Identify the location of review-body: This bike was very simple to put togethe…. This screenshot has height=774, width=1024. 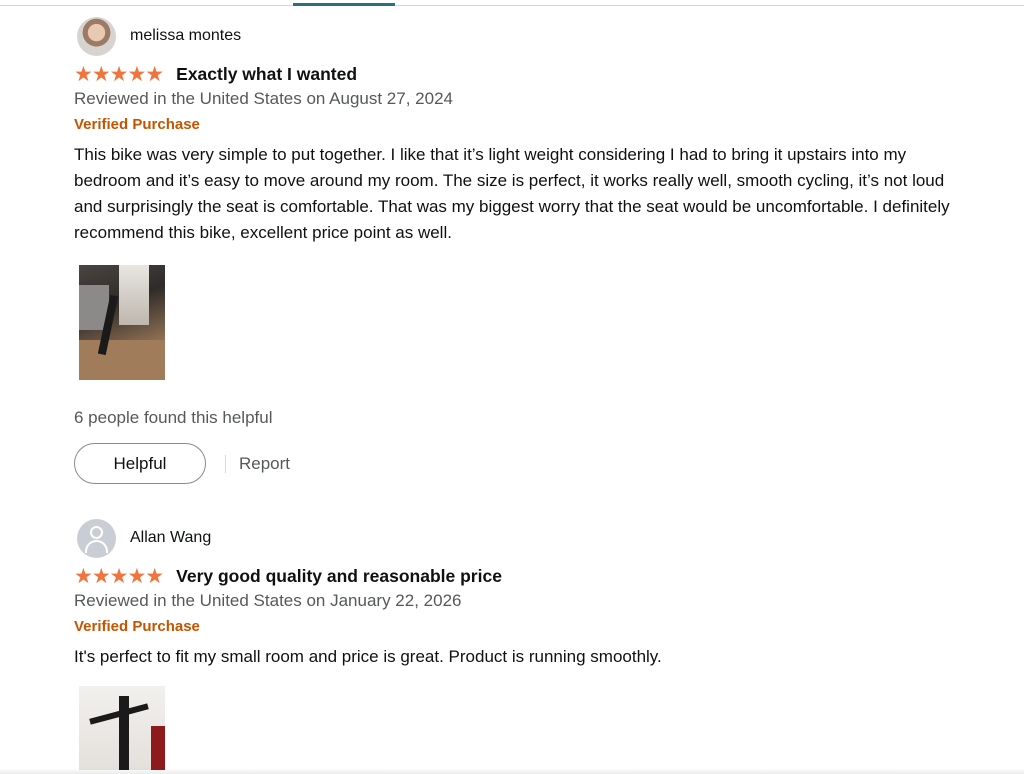
(512, 193).